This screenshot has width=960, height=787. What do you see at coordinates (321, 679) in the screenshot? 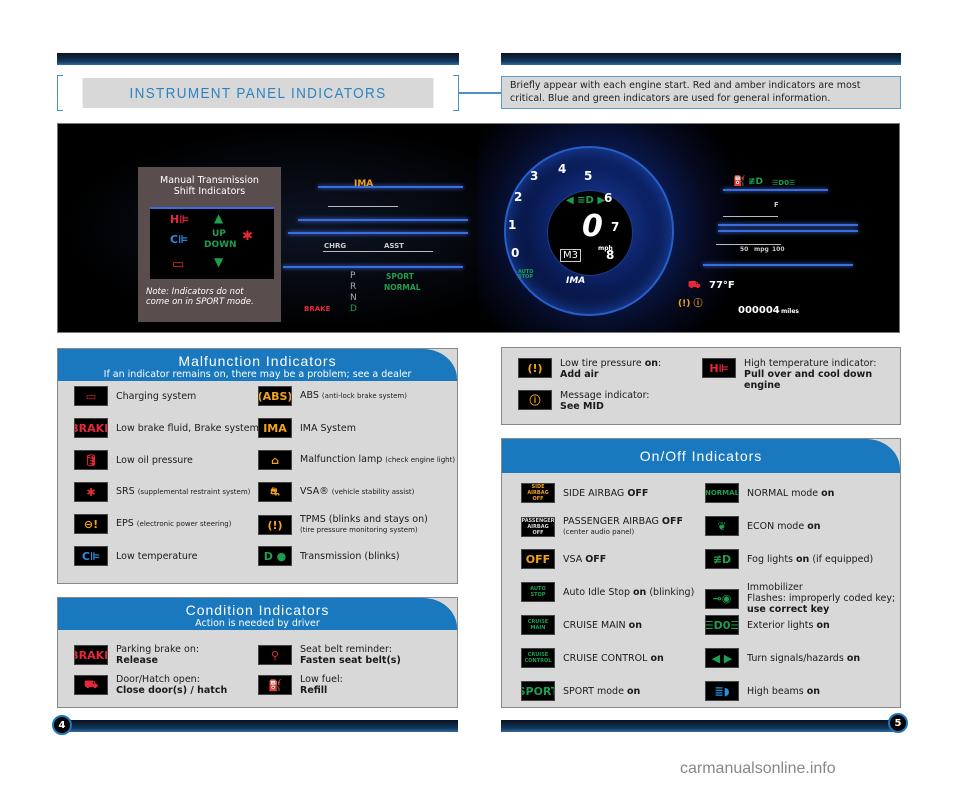
I see `label-line1: Low fuel:` at bounding box center [321, 679].